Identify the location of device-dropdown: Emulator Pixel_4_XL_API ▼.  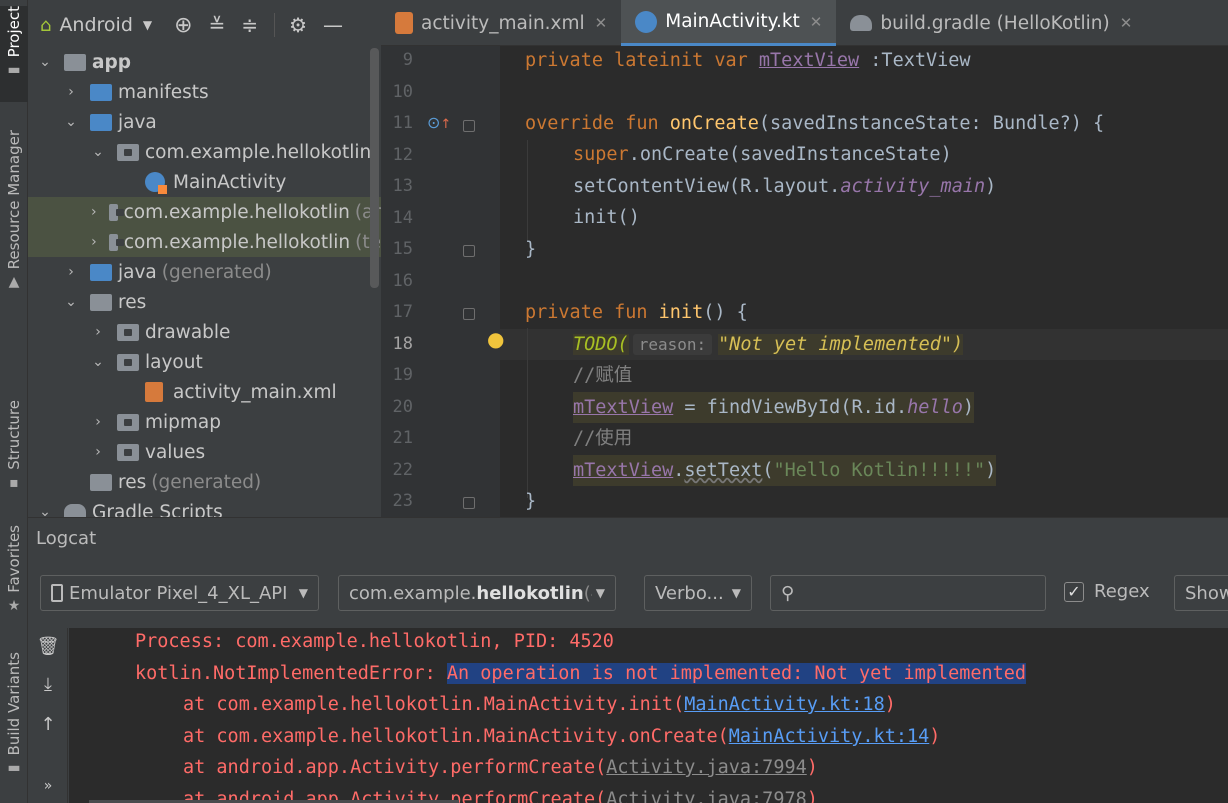
(179, 593).